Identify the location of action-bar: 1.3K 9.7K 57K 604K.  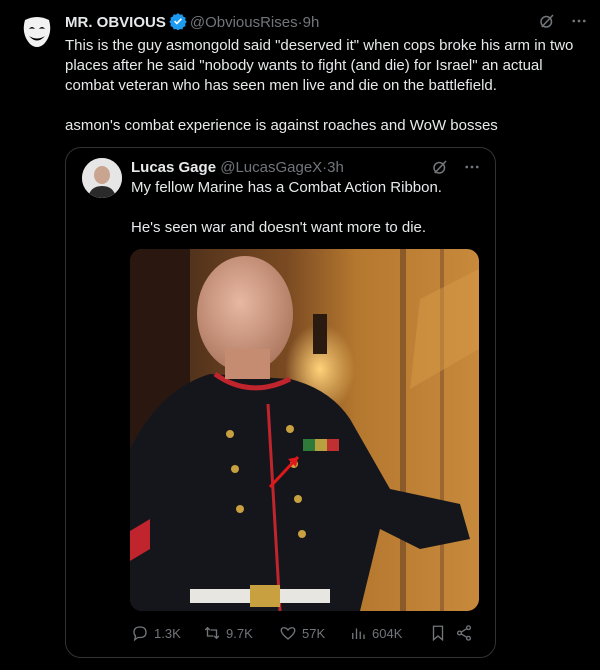
(306, 633).